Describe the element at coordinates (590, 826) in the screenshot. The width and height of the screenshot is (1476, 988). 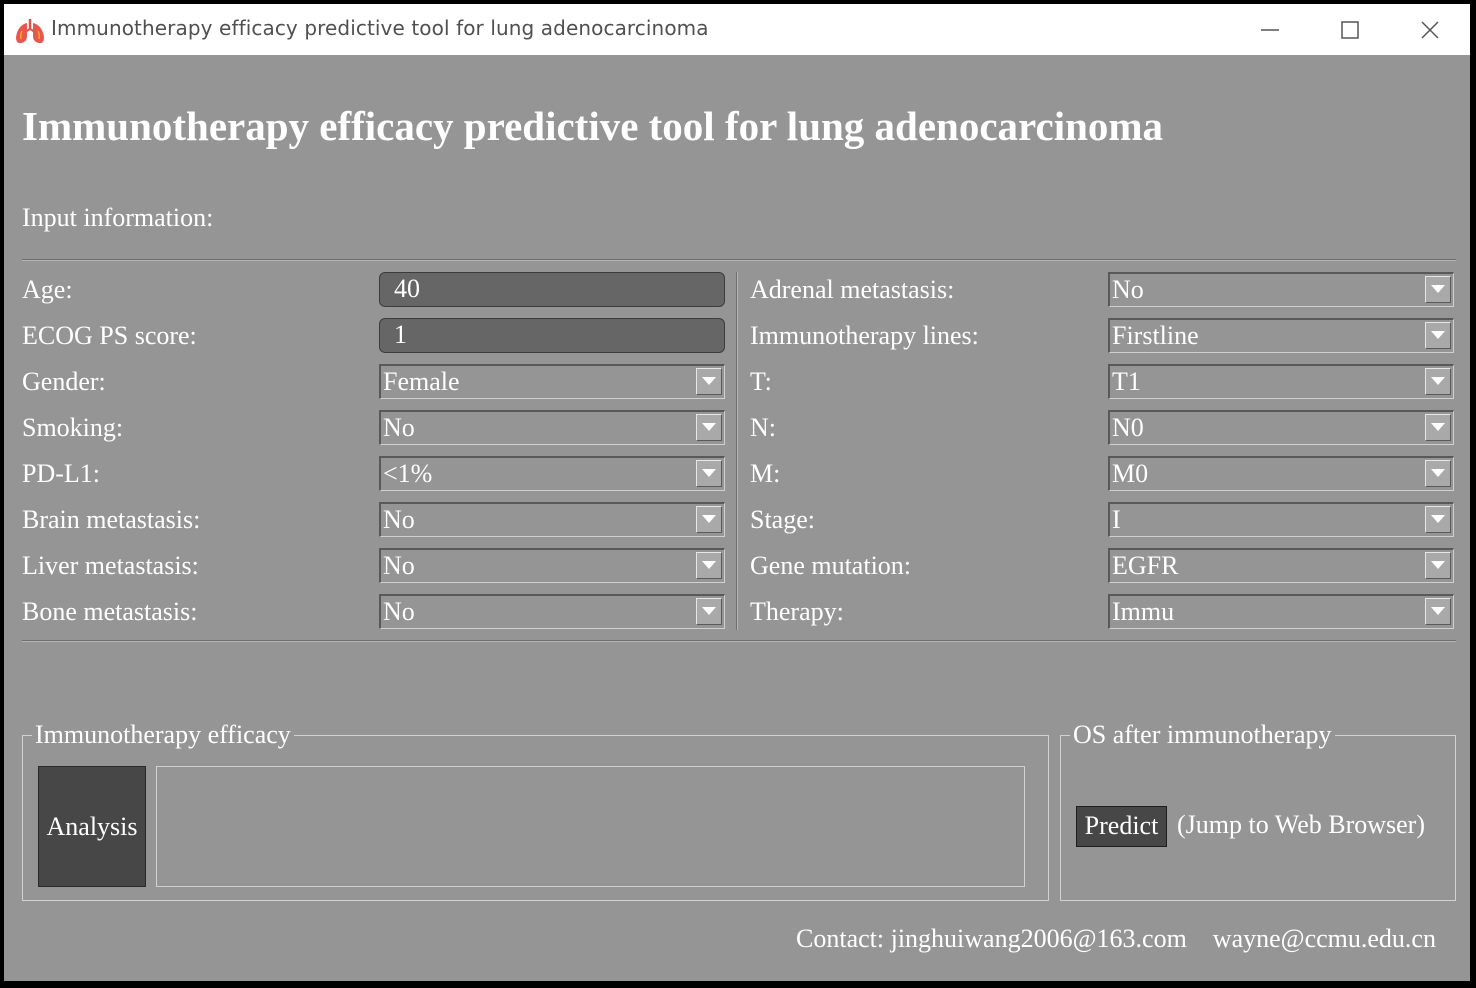
I see `efficacy-result-area` at that location.